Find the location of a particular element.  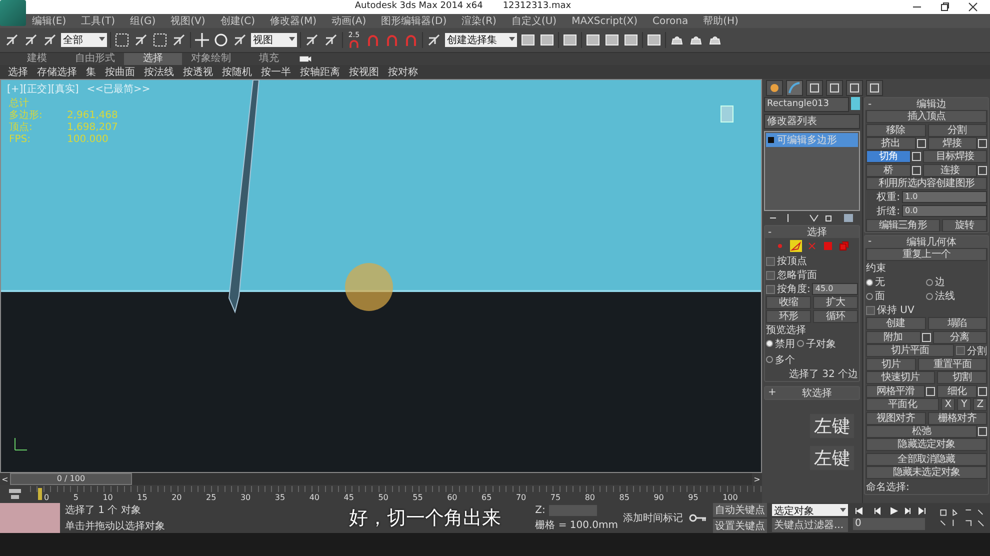

menu-item: 工具(T) is located at coordinates (98, 21).